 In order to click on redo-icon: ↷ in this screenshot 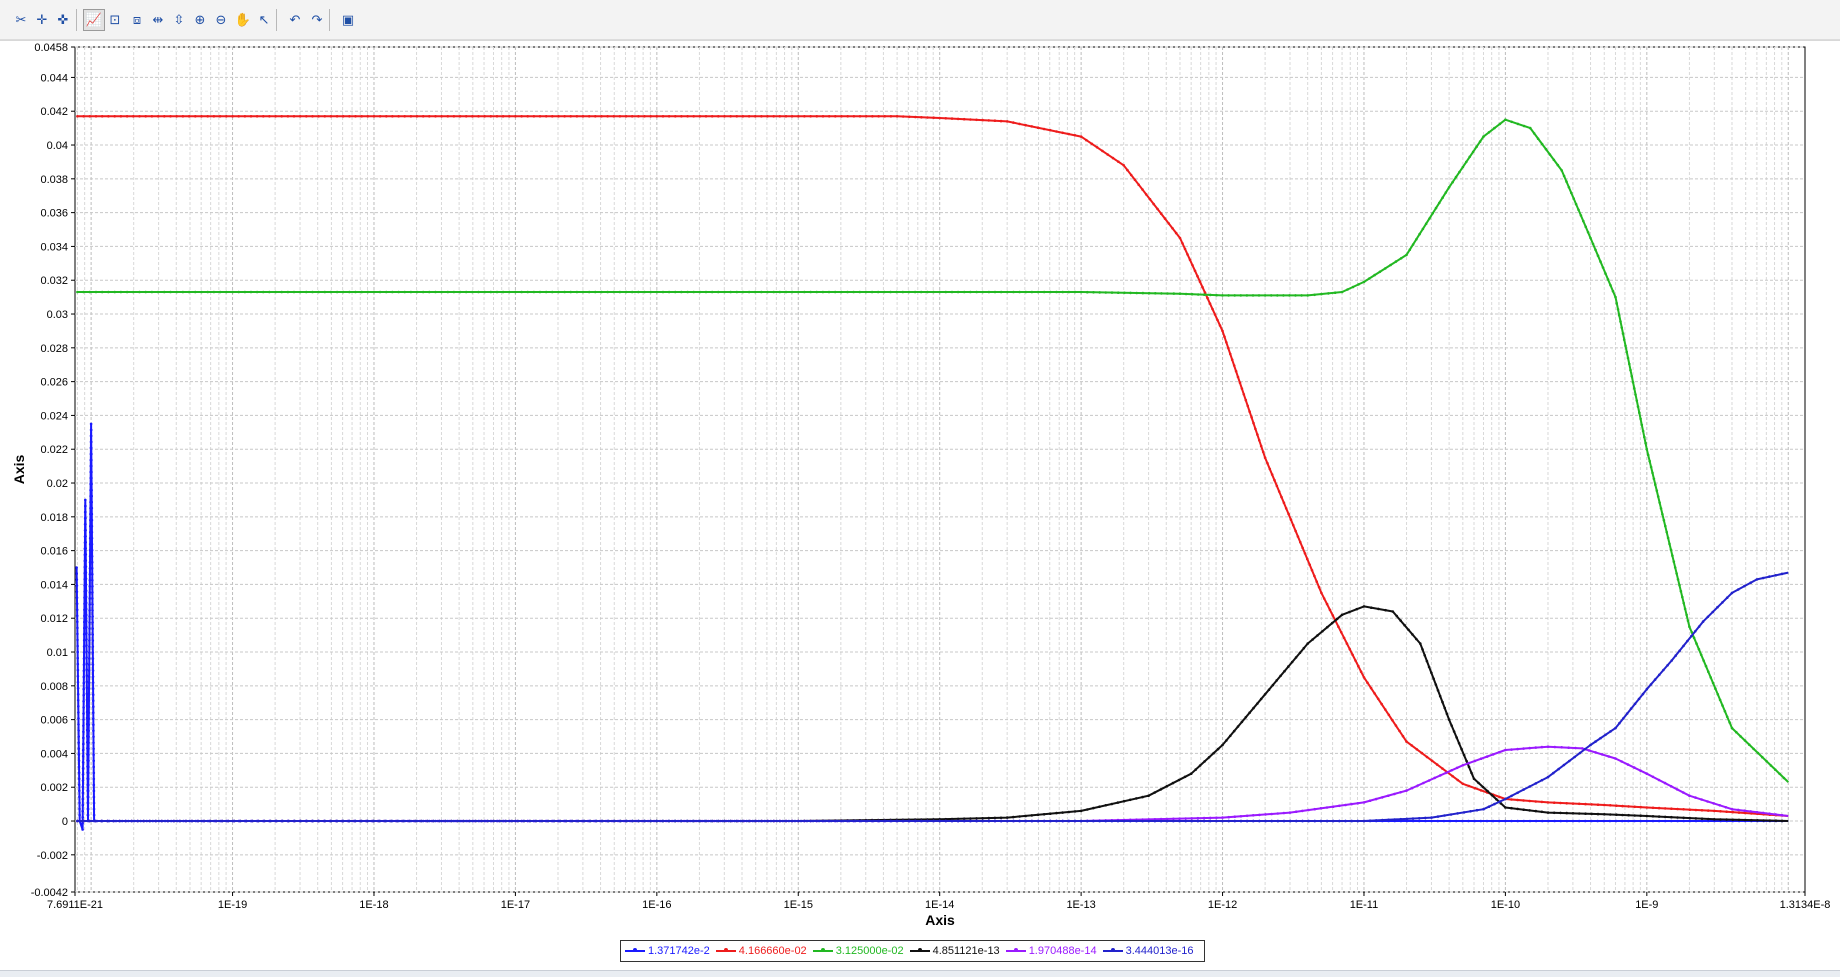, I will do `click(317, 20)`.